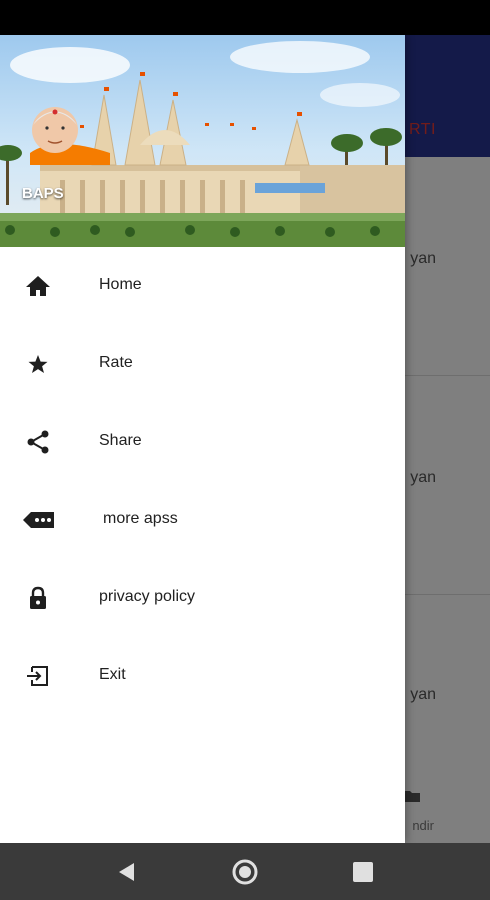 The height and width of the screenshot is (900, 490). What do you see at coordinates (120, 440) in the screenshot?
I see `menu-item-label: Share` at bounding box center [120, 440].